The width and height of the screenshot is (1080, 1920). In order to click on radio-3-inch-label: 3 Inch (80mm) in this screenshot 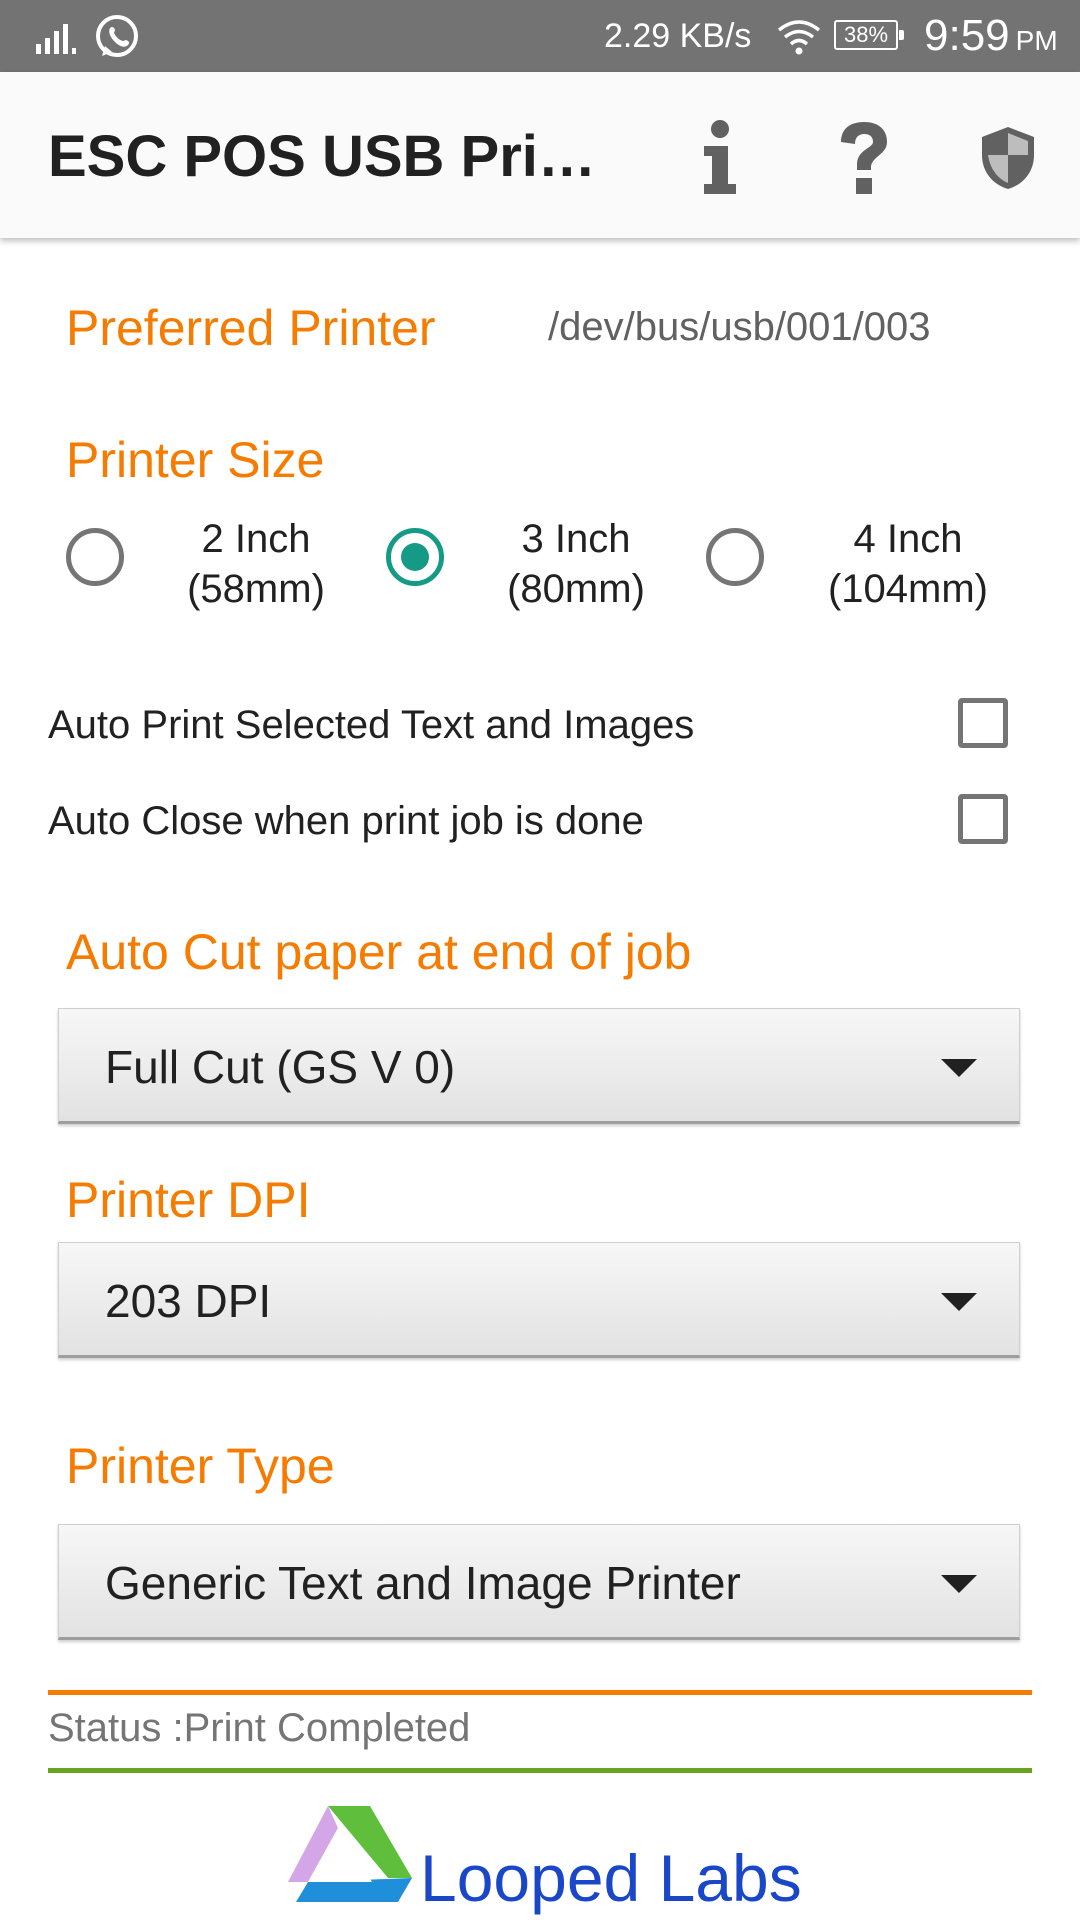, I will do `click(576, 564)`.